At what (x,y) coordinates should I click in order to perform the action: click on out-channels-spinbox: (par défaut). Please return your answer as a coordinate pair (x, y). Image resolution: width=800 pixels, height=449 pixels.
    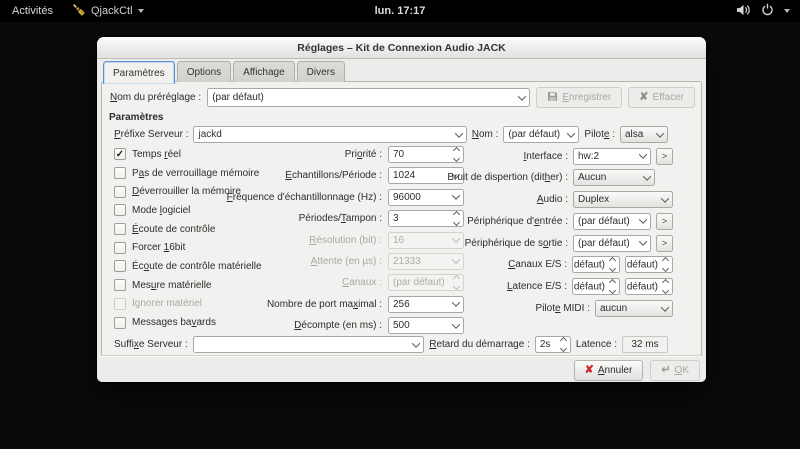
    Looking at the image, I should click on (649, 265).